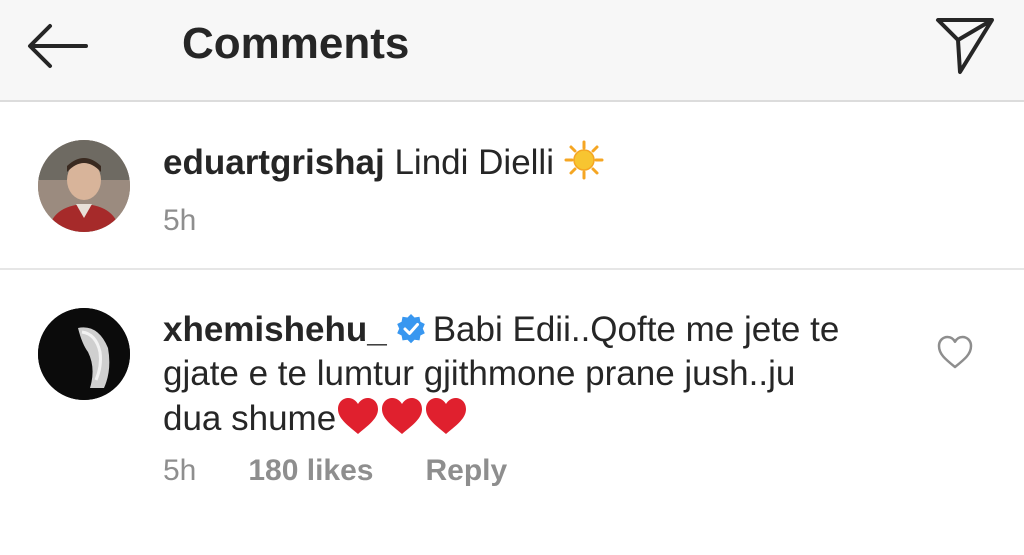 The height and width of the screenshot is (555, 1024). What do you see at coordinates (180, 470) in the screenshot?
I see `comment-timestamp: 5h` at bounding box center [180, 470].